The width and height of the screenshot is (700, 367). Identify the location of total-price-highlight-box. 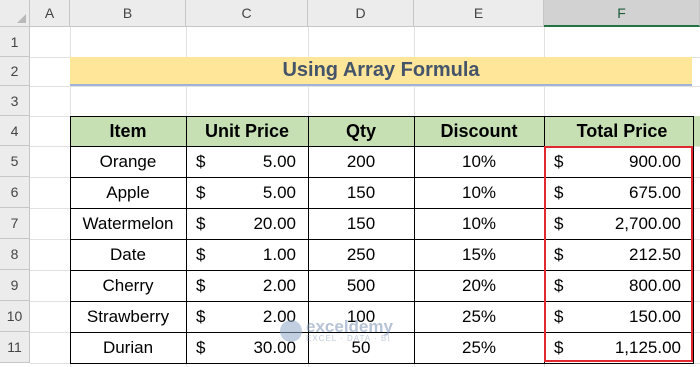
(618, 254).